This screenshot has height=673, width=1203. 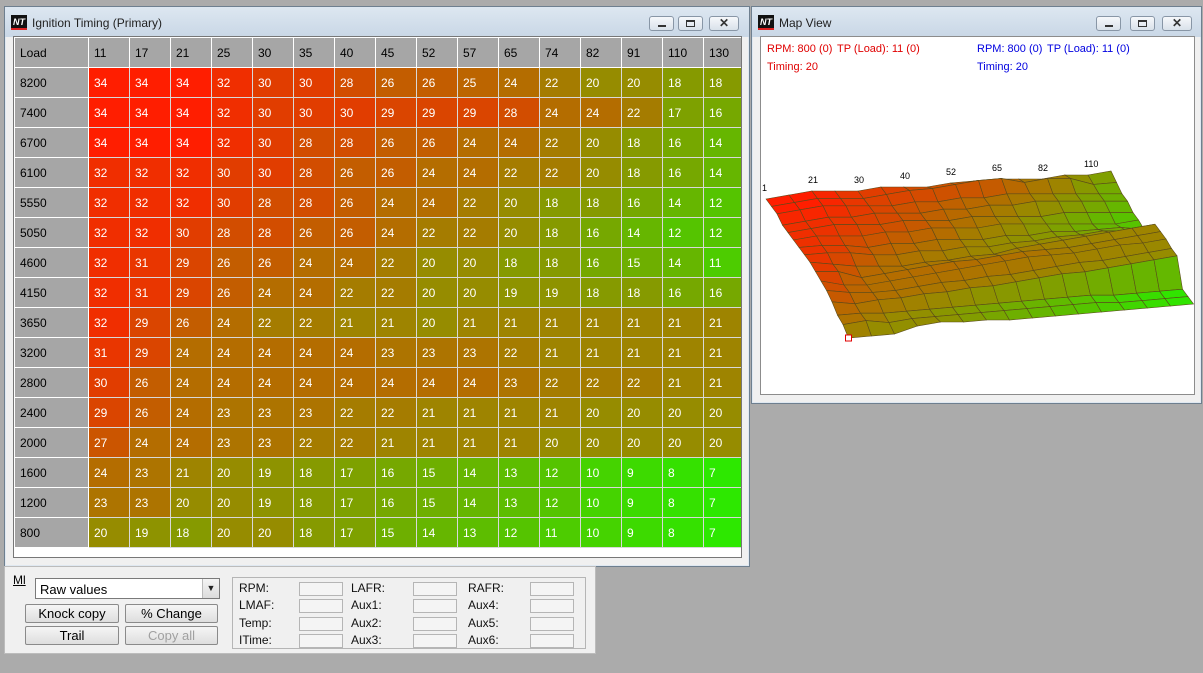 I want to click on row-header: 5050, so click(x=51, y=232).